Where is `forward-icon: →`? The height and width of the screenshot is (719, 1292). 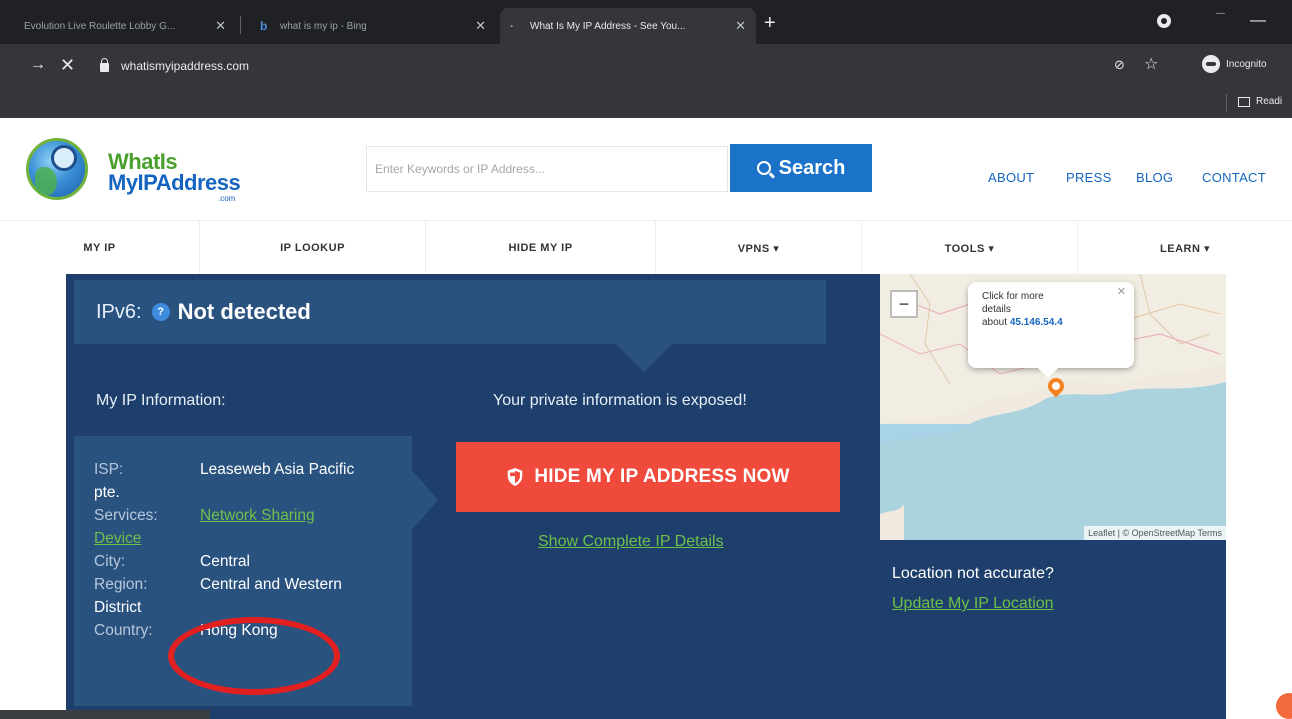
forward-icon: → is located at coordinates (38, 65).